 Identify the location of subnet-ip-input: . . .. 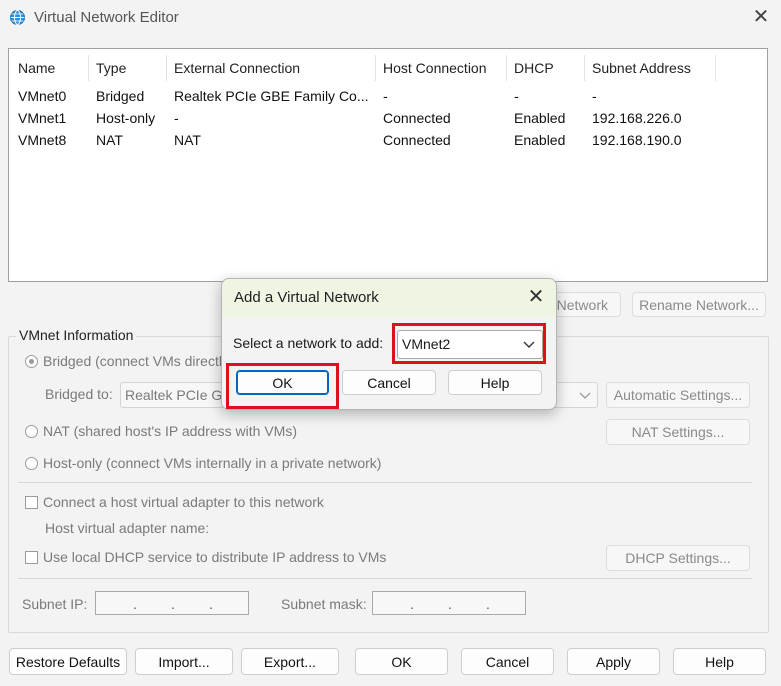
(172, 603).